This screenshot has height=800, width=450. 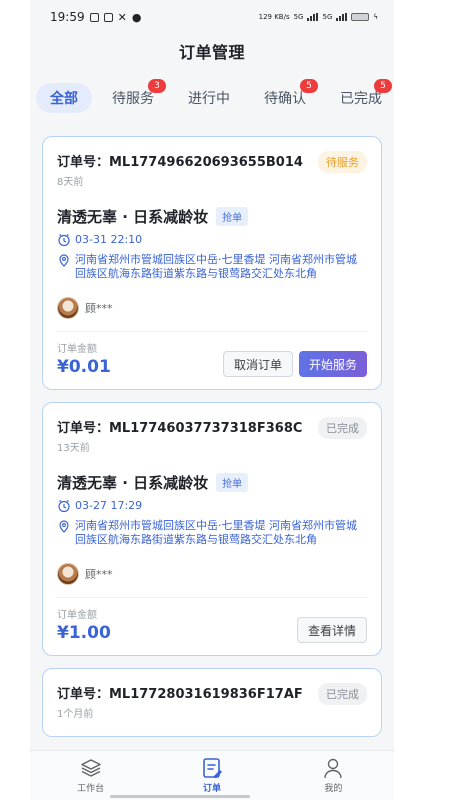 What do you see at coordinates (108, 17) in the screenshot?
I see `app-notification-icon` at bounding box center [108, 17].